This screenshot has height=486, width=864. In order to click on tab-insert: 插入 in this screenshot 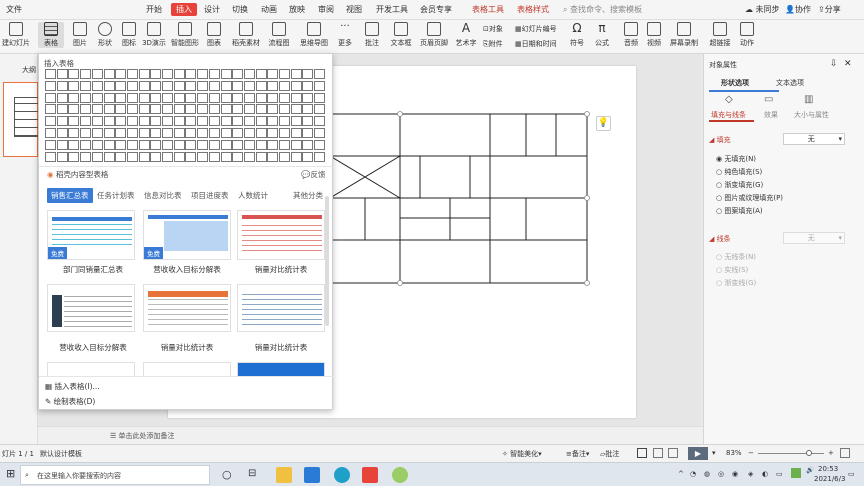, I will do `click(184, 9)`.